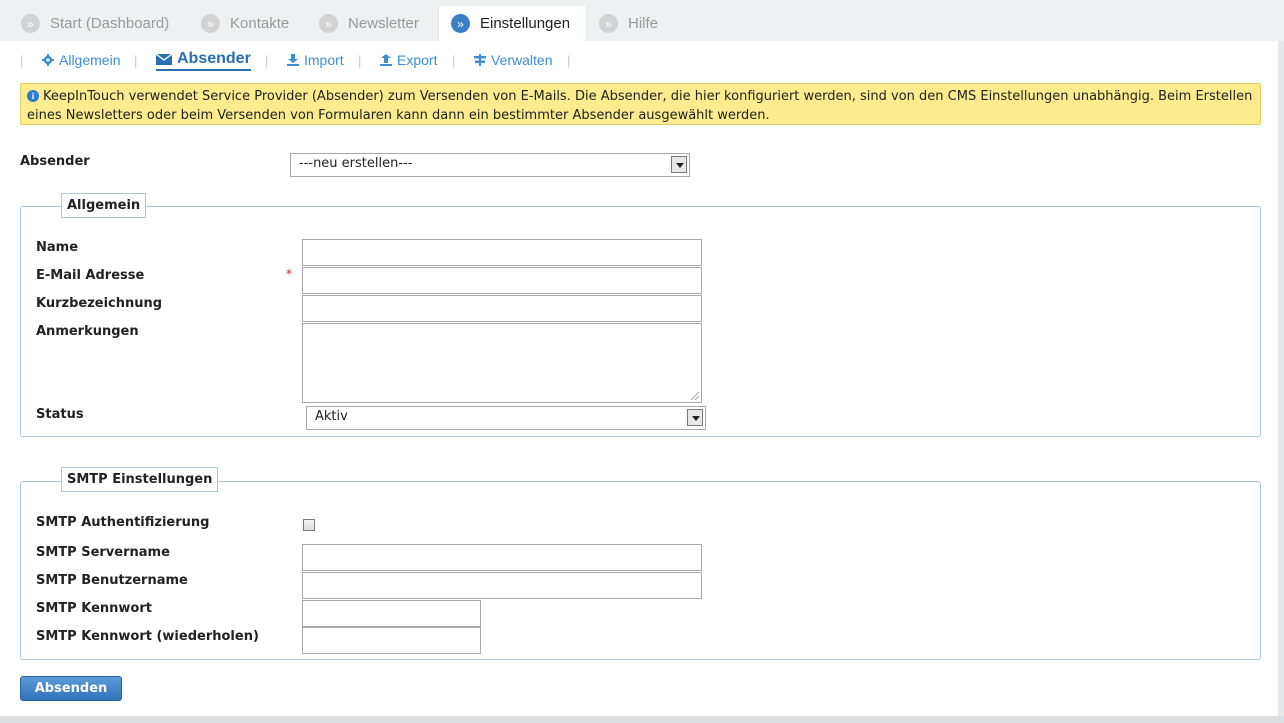 The width and height of the screenshot is (1284, 723). What do you see at coordinates (642, 719) in the screenshot?
I see `bottom-bar` at bounding box center [642, 719].